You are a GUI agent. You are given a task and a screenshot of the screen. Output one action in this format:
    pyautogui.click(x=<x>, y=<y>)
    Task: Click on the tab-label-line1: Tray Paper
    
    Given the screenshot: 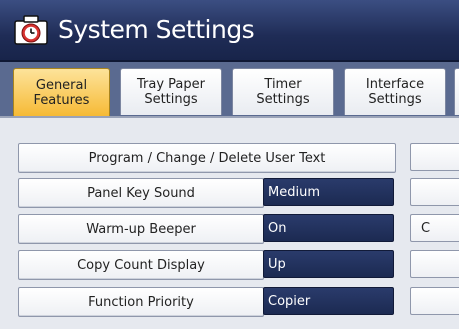 What is the action you would take?
    pyautogui.click(x=171, y=84)
    